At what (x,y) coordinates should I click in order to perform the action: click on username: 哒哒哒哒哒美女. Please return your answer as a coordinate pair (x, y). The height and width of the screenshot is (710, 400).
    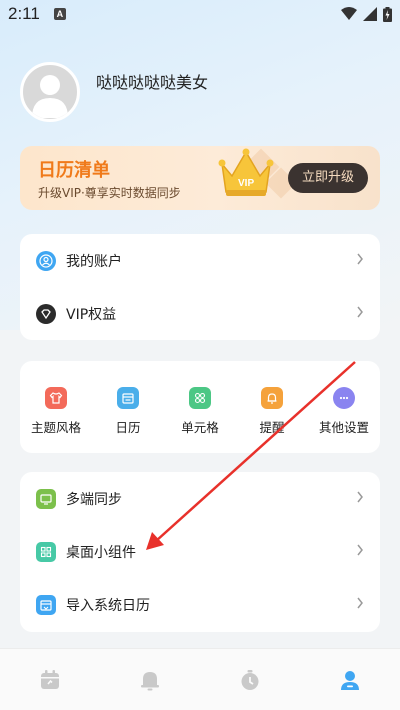
    Looking at the image, I should click on (152, 82).